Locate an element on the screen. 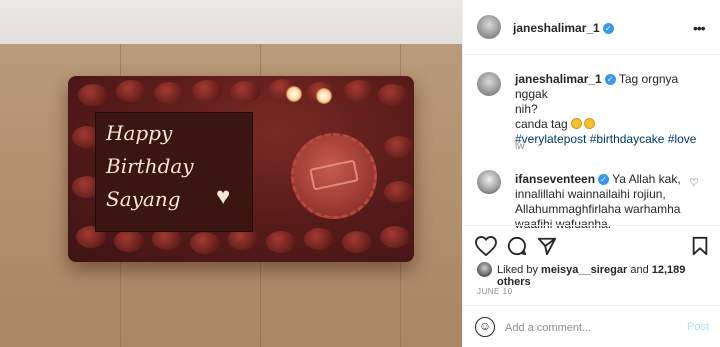  hashtag-link: #birthdaycake is located at coordinates (627, 139).